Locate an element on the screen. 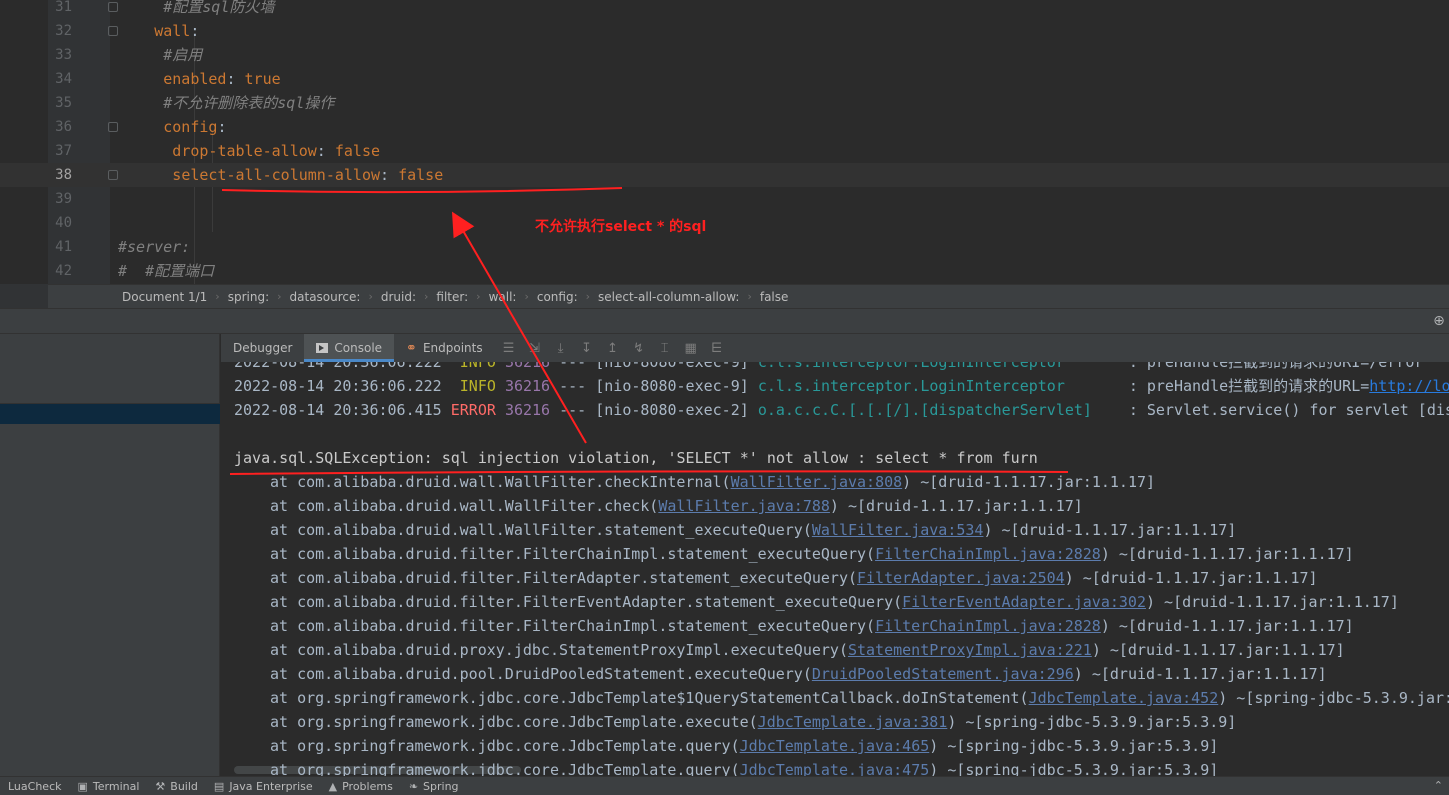 The image size is (1449, 795). frame-row is located at coordinates (110, 384).